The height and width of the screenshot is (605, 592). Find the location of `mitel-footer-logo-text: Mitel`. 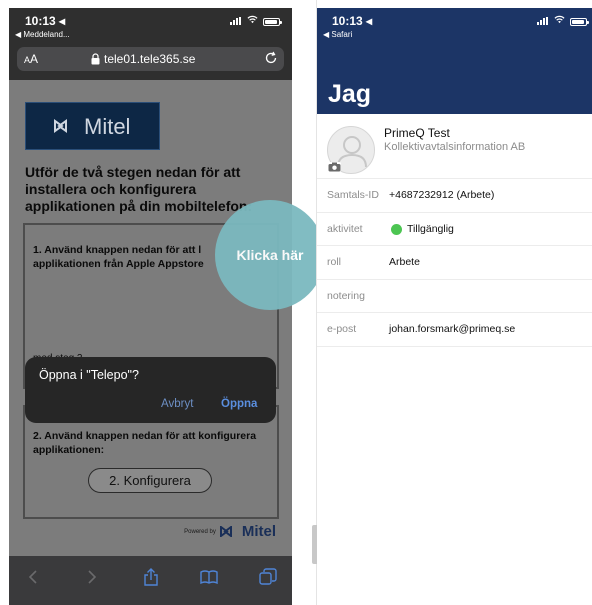

mitel-footer-logo-text: Mitel is located at coordinates (258, 531).